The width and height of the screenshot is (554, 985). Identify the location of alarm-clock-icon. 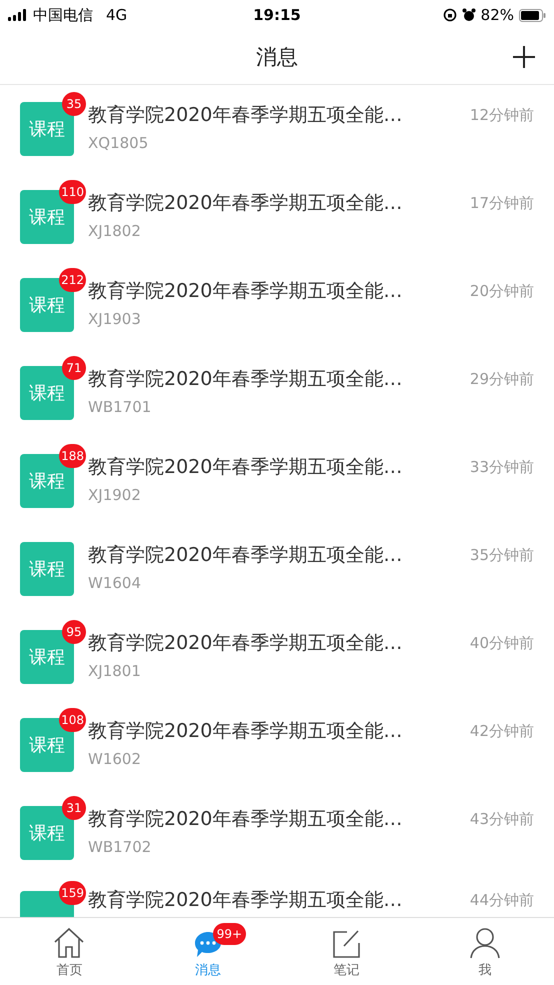
(469, 15).